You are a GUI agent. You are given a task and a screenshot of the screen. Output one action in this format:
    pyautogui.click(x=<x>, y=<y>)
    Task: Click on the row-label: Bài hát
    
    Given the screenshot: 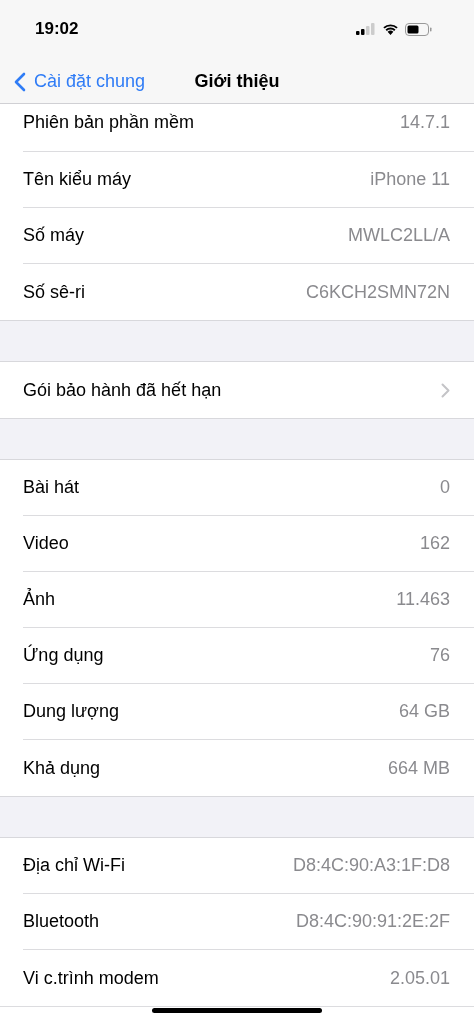 What is the action you would take?
    pyautogui.click(x=51, y=487)
    